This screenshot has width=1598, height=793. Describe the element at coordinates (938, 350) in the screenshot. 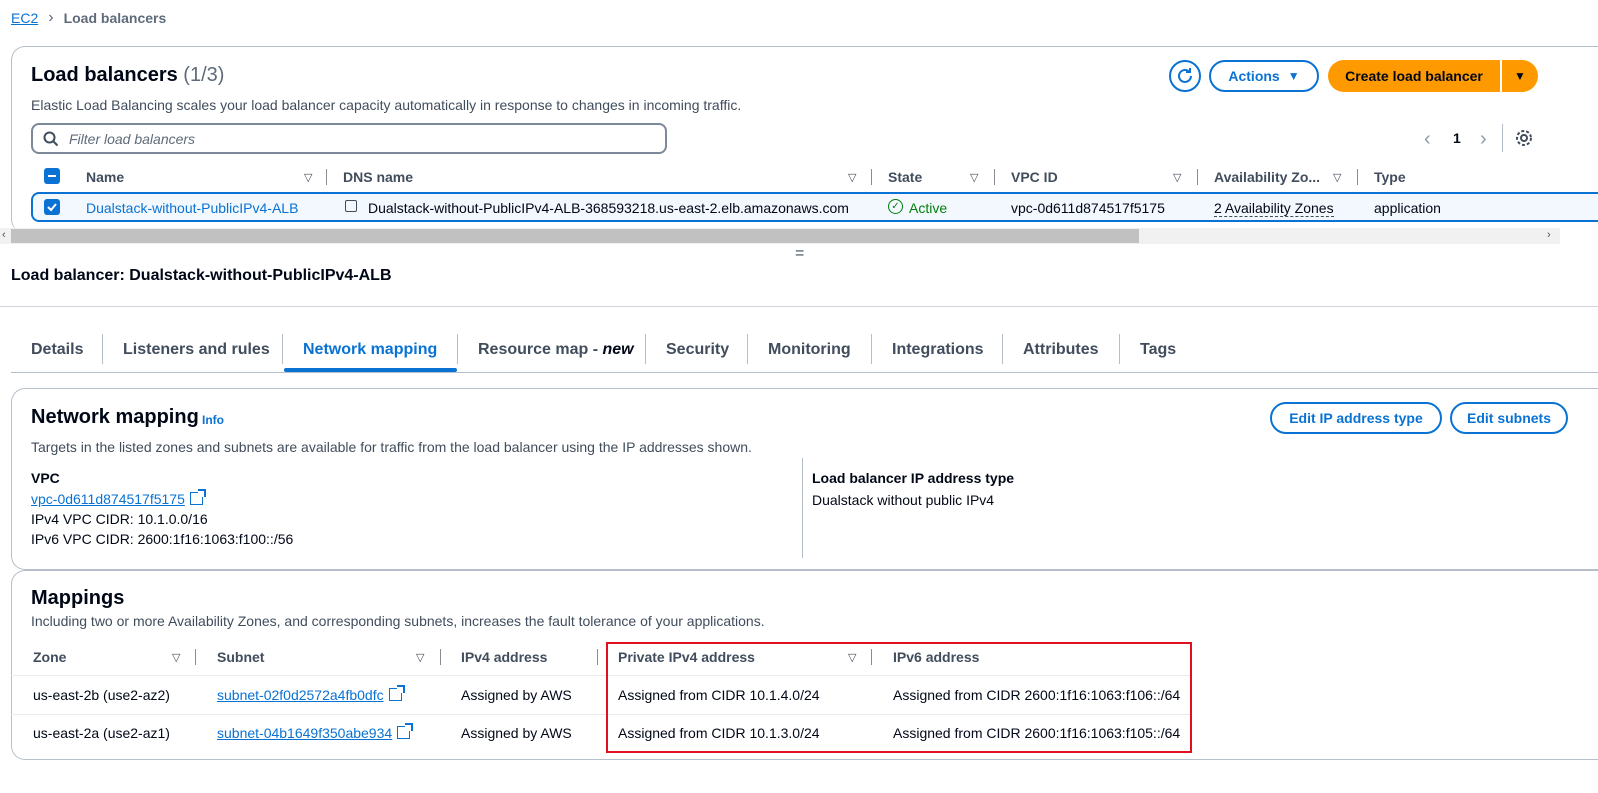

I see `tab-integrations: Integrations` at that location.